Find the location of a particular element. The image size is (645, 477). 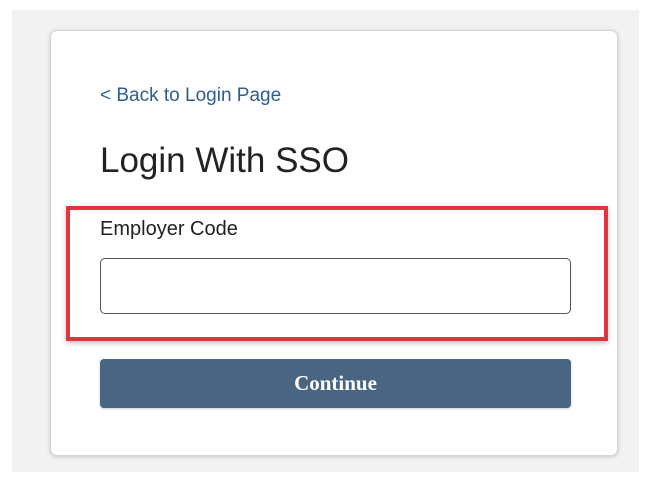

back-to-login-link: < Back to Login Page is located at coordinates (190, 96).